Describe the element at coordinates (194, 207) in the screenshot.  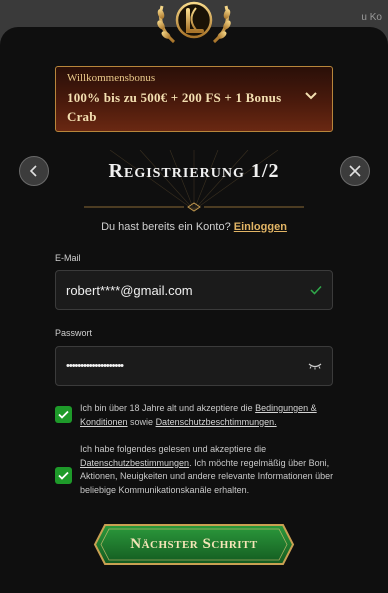
I see `title-divider` at that location.